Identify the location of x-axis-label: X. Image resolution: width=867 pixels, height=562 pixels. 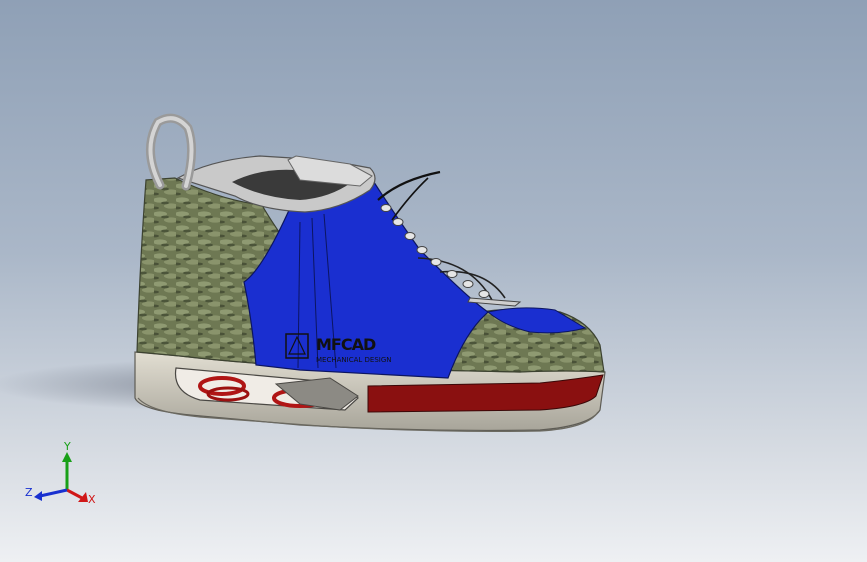
(92, 499).